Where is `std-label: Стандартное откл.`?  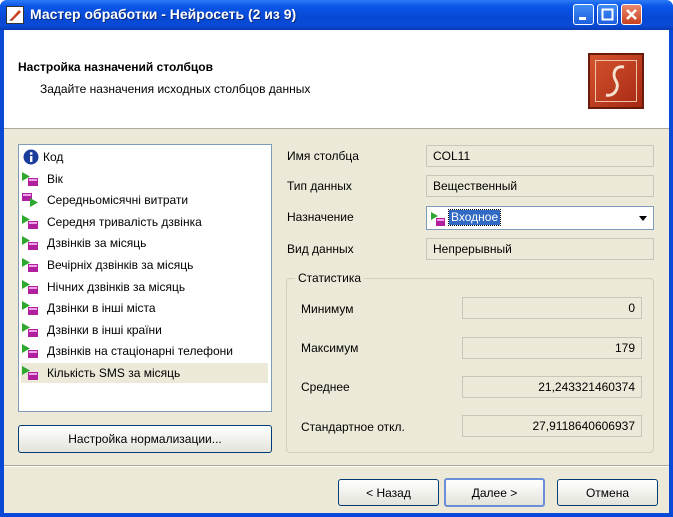
std-label: Стандартное откл. is located at coordinates (353, 427).